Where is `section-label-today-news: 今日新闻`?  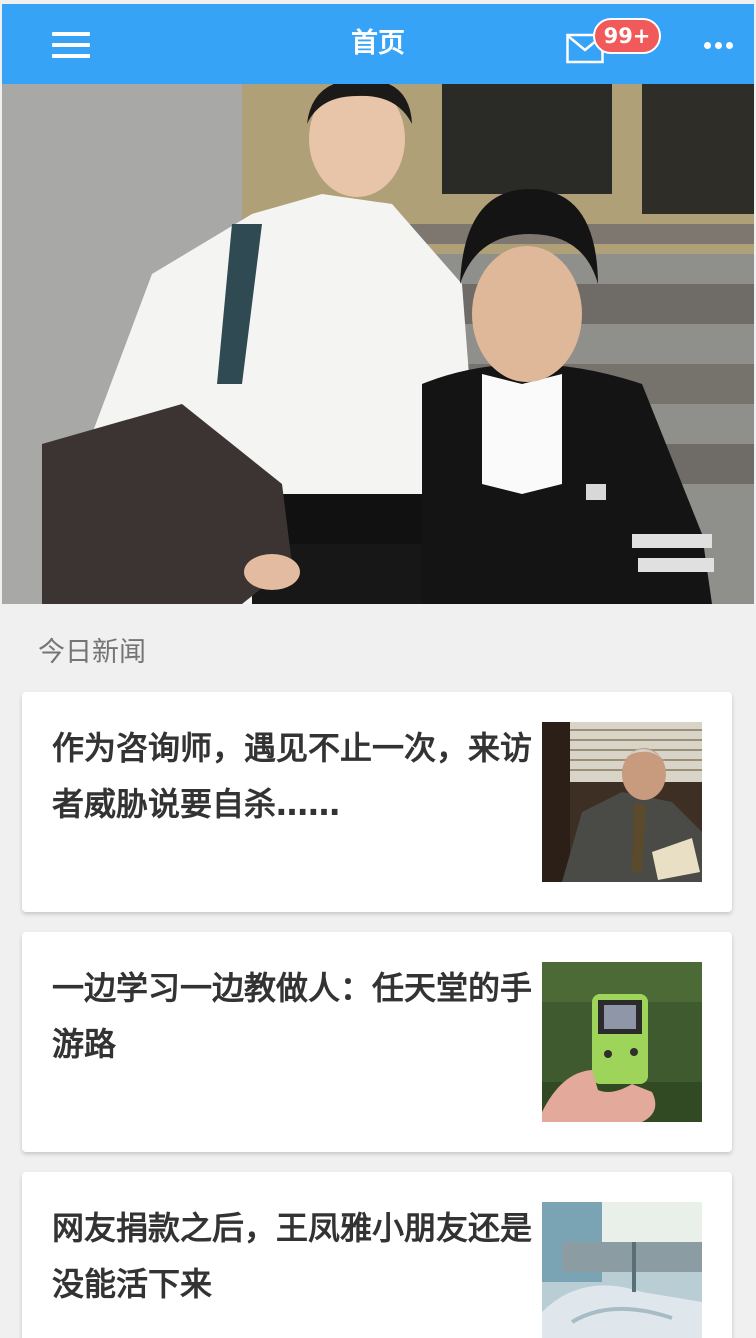
section-label-today-news: 今日新闻 is located at coordinates (92, 652).